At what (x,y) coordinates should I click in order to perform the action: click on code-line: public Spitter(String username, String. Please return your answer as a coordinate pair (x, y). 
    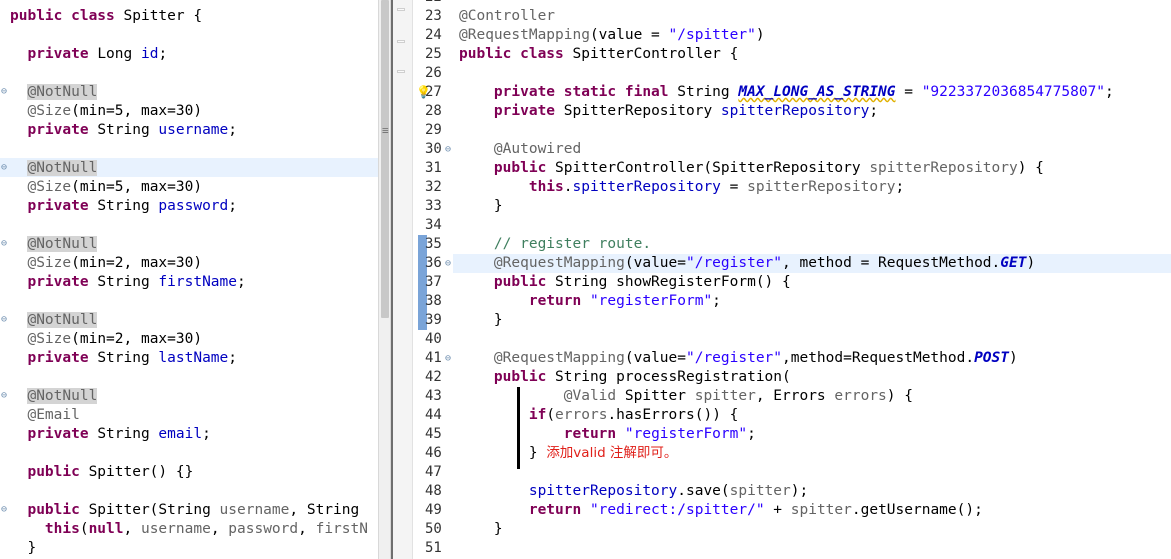
    Looking at the image, I should click on (184, 510).